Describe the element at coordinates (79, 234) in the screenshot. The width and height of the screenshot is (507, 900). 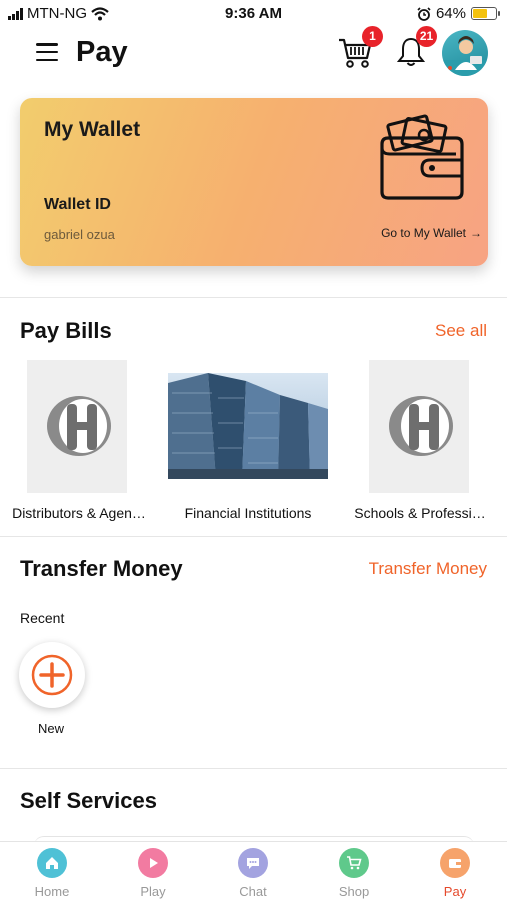
I see `wallet-user-name: gabriel ozua` at that location.